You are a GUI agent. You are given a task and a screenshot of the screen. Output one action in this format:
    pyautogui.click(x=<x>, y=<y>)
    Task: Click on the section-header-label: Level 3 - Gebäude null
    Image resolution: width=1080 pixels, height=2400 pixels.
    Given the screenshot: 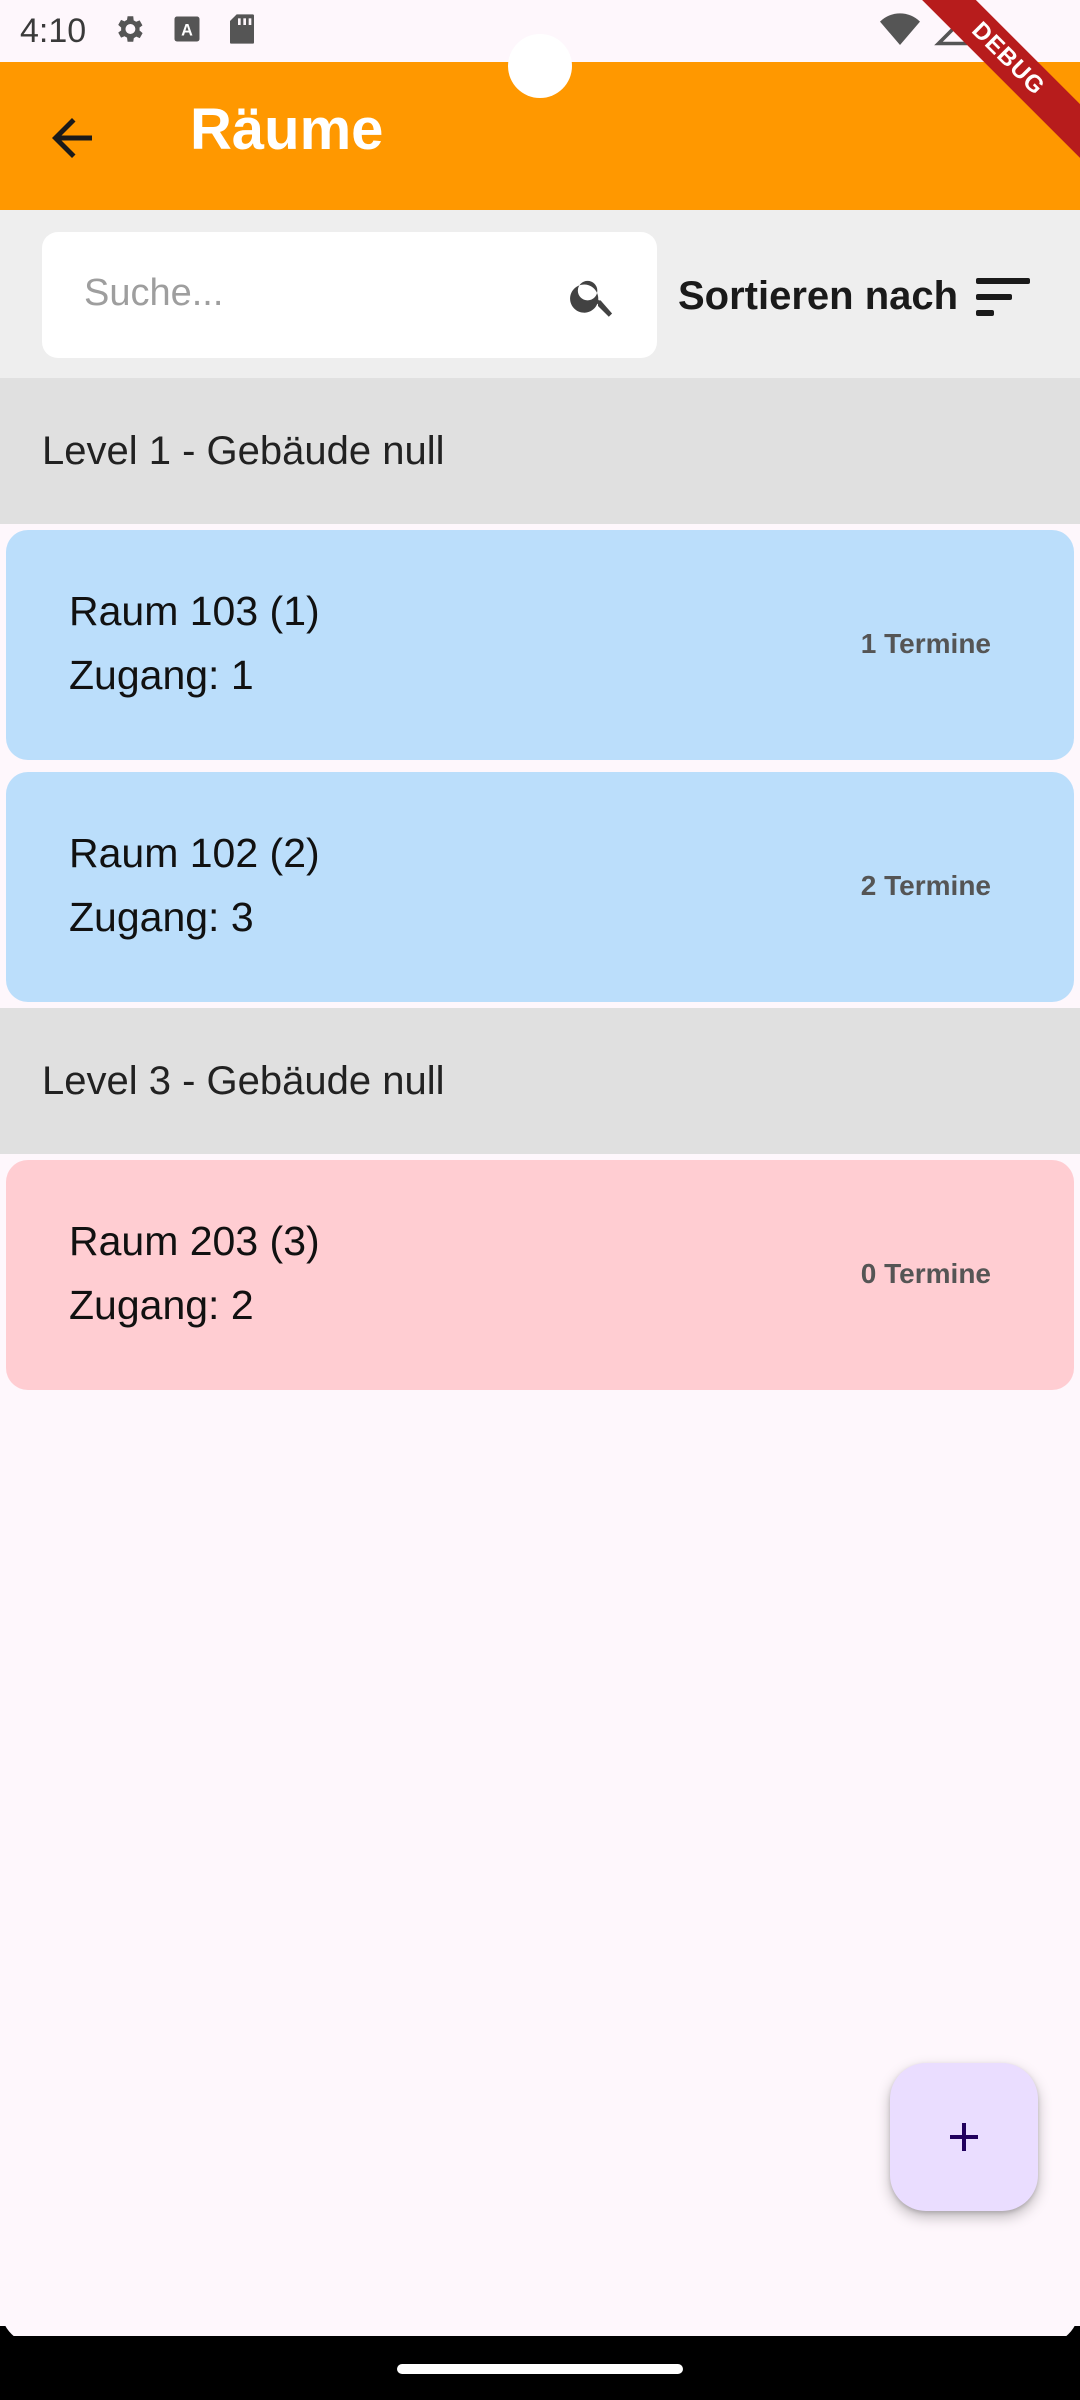 What is the action you would take?
    pyautogui.click(x=243, y=1080)
    